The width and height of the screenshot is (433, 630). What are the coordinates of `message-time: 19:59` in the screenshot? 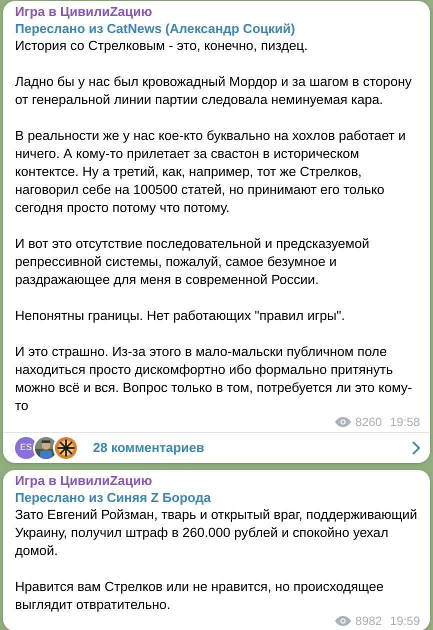 It's located at (405, 621).